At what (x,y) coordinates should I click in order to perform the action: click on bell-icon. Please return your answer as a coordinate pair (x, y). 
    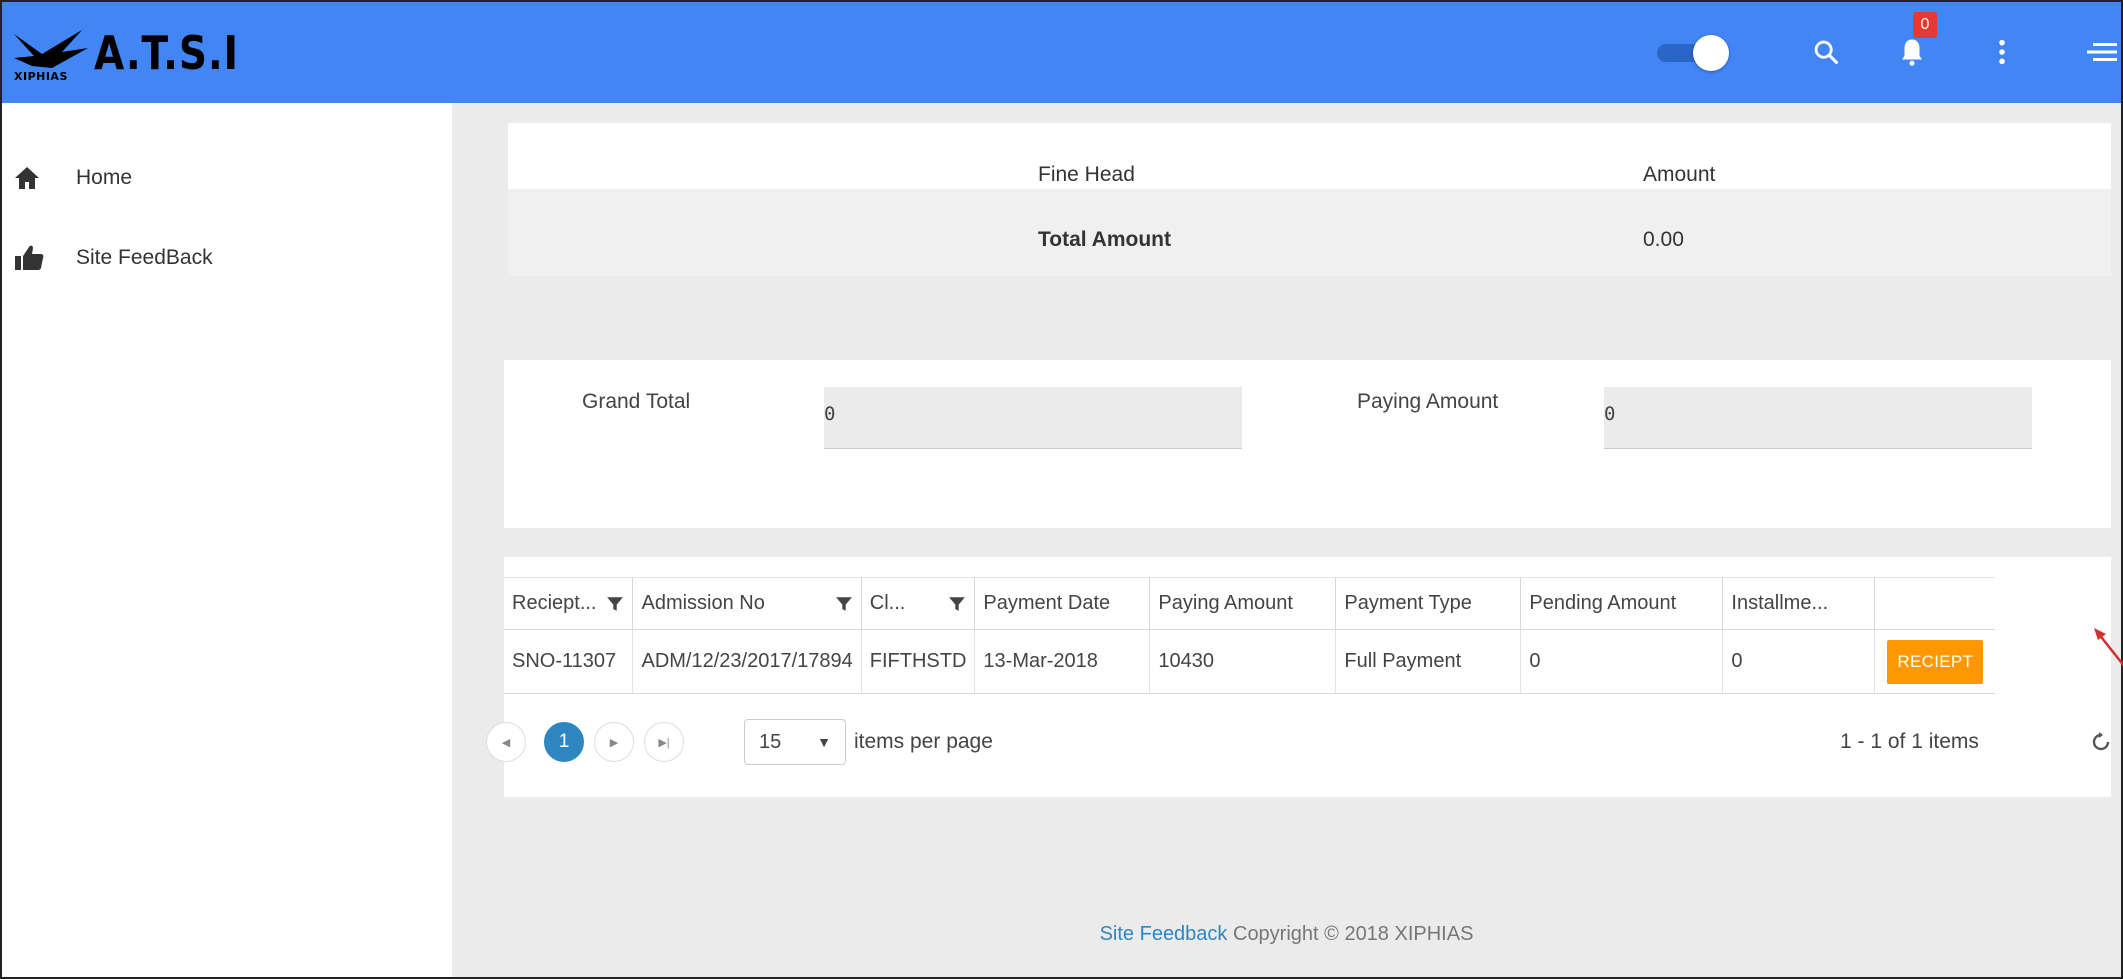
    Looking at the image, I should click on (1912, 52).